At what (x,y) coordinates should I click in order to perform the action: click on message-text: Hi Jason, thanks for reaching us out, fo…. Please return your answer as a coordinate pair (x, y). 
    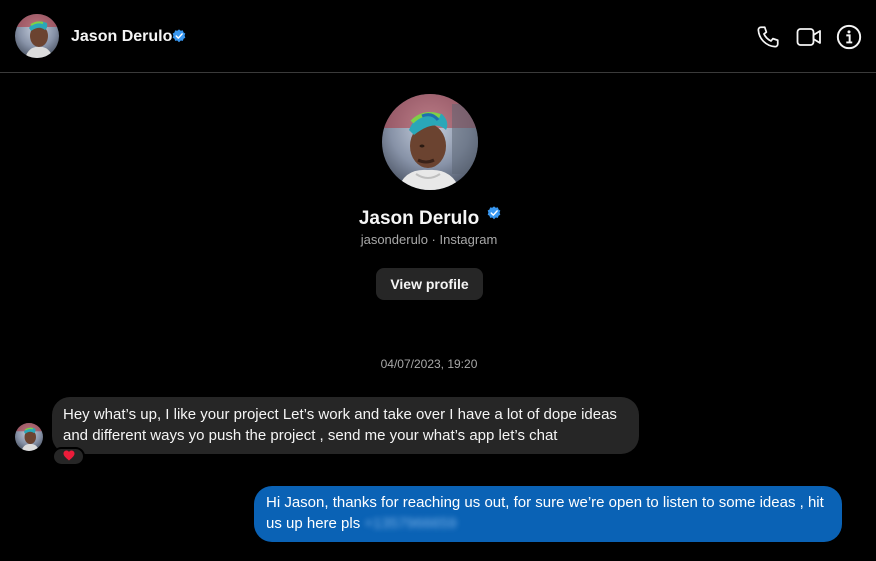
    Looking at the image, I should click on (545, 513).